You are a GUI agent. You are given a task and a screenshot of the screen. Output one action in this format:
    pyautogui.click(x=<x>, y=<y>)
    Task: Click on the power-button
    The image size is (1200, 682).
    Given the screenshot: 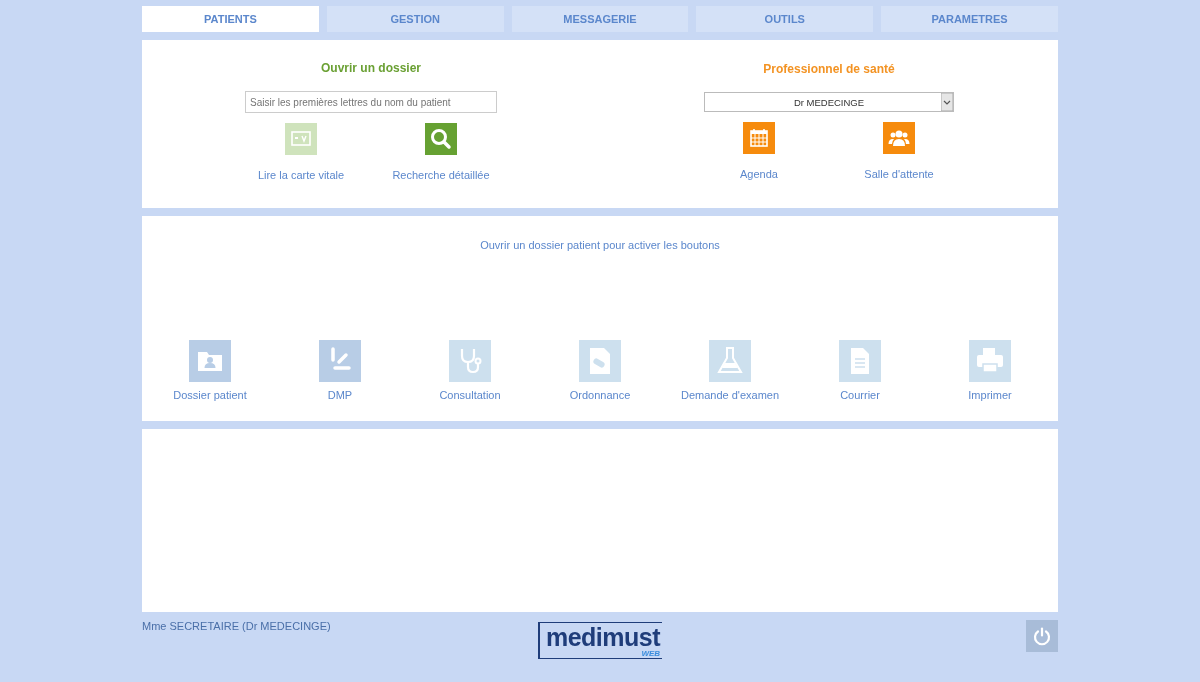 What is the action you would take?
    pyautogui.click(x=1042, y=636)
    